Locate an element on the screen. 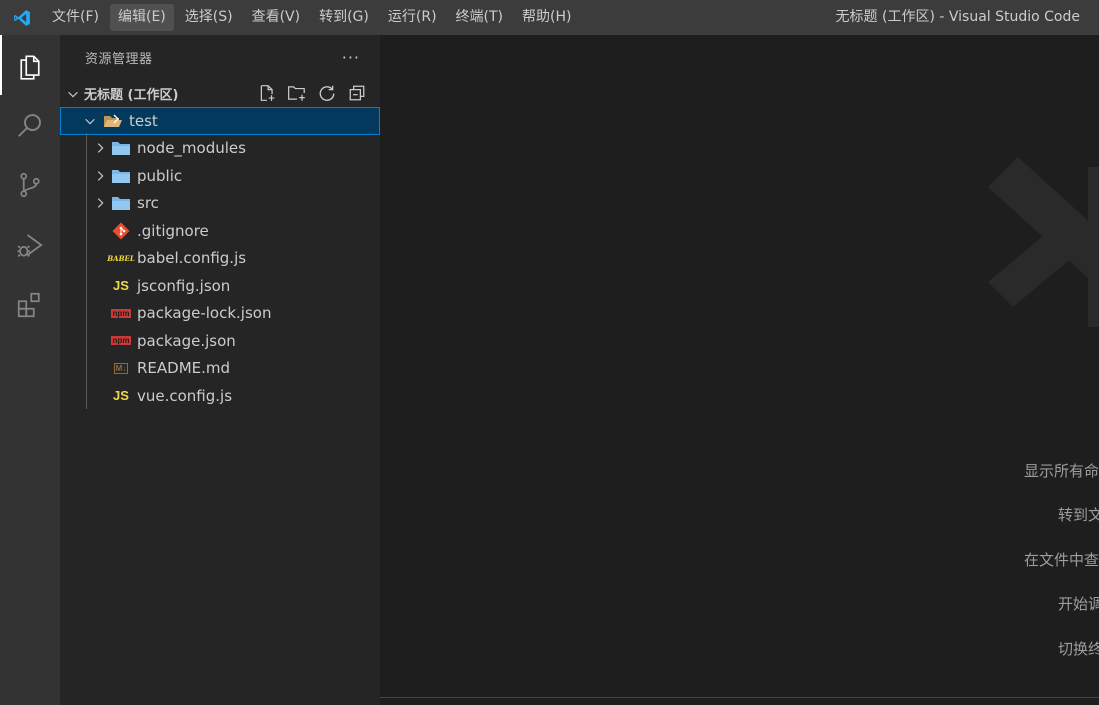 Image resolution: width=1099 pixels, height=705 pixels. tree-item-label: test is located at coordinates (143, 120).